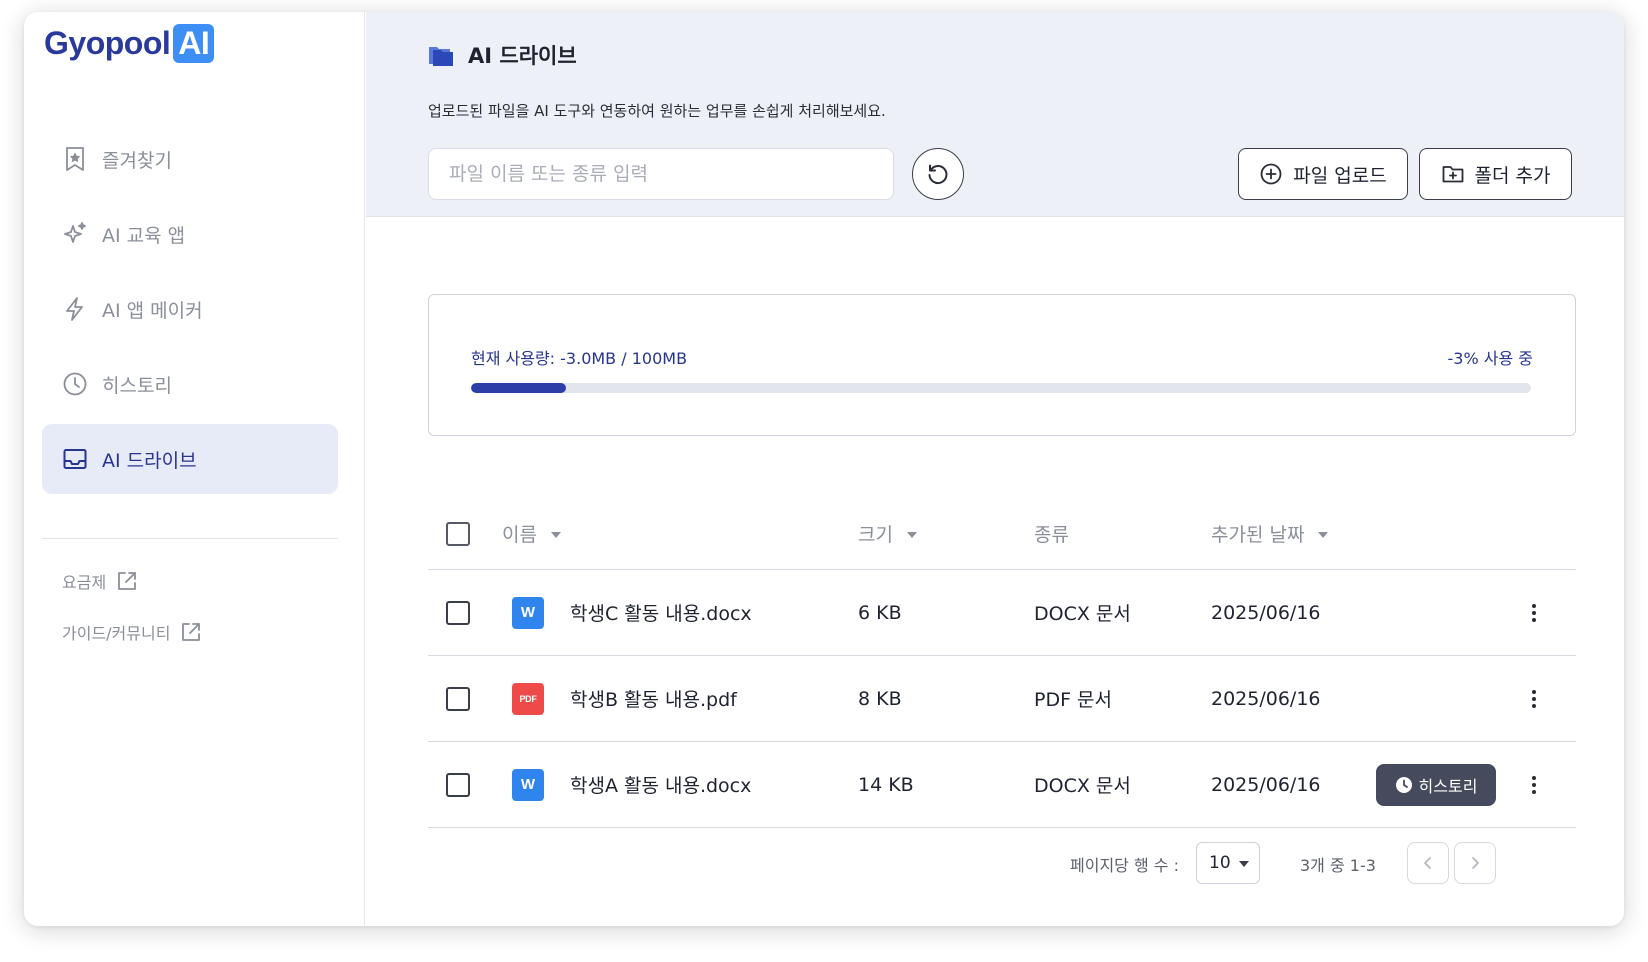  What do you see at coordinates (522, 56) in the screenshot?
I see `page-title-text: AI 드라이브` at bounding box center [522, 56].